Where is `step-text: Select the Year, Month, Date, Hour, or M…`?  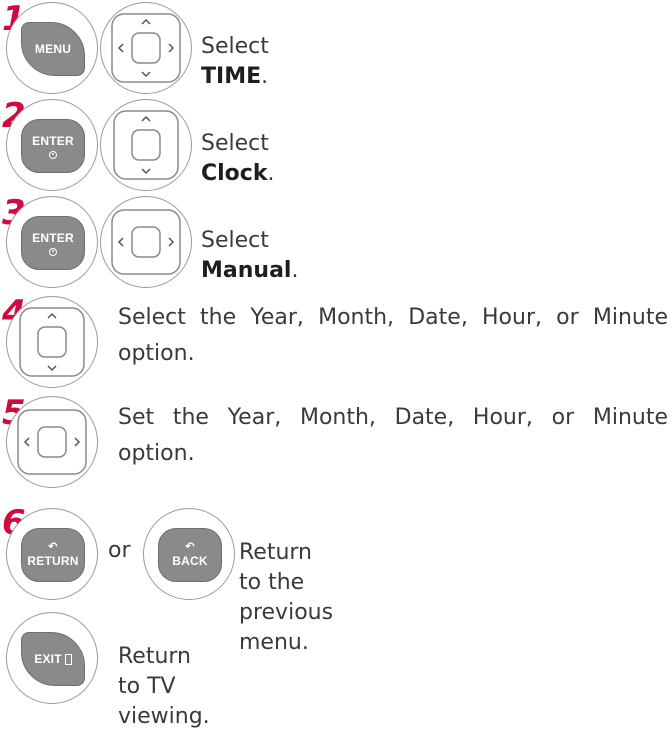 step-text: Select the Year, Month, Date, Hour, or M… is located at coordinates (393, 336).